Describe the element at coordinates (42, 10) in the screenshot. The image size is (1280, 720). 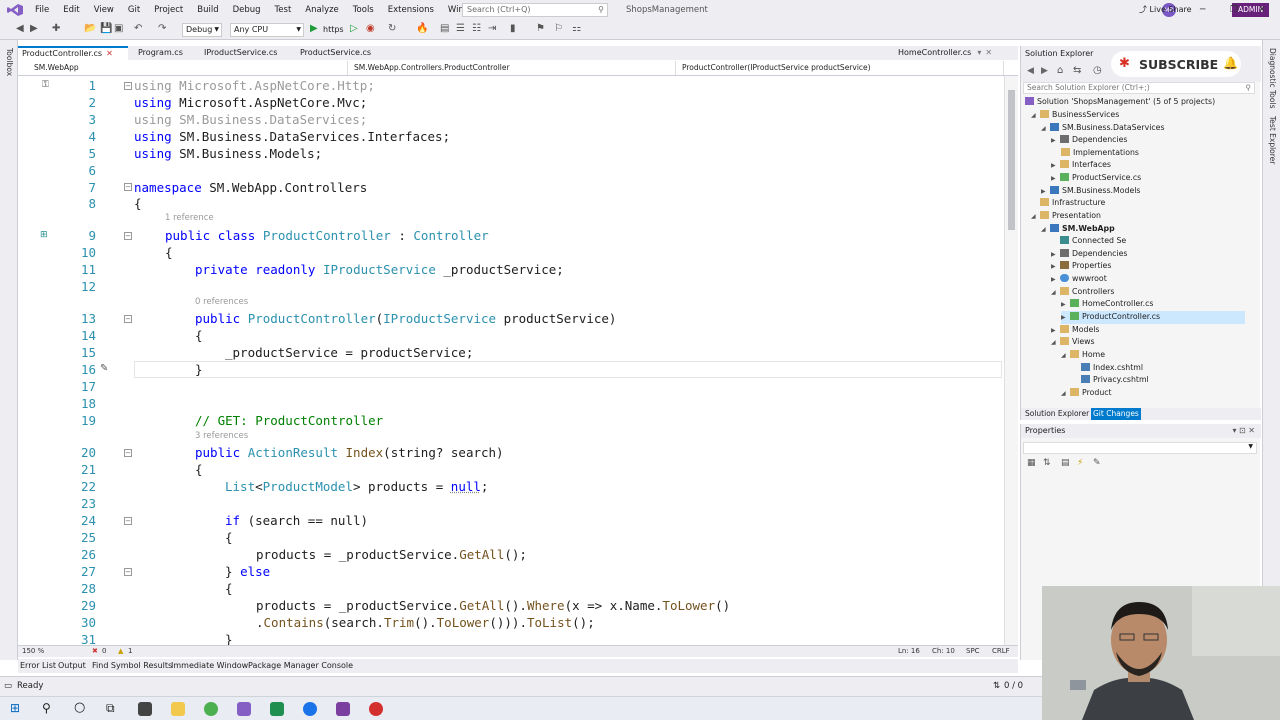
I see `menu-file: File` at that location.